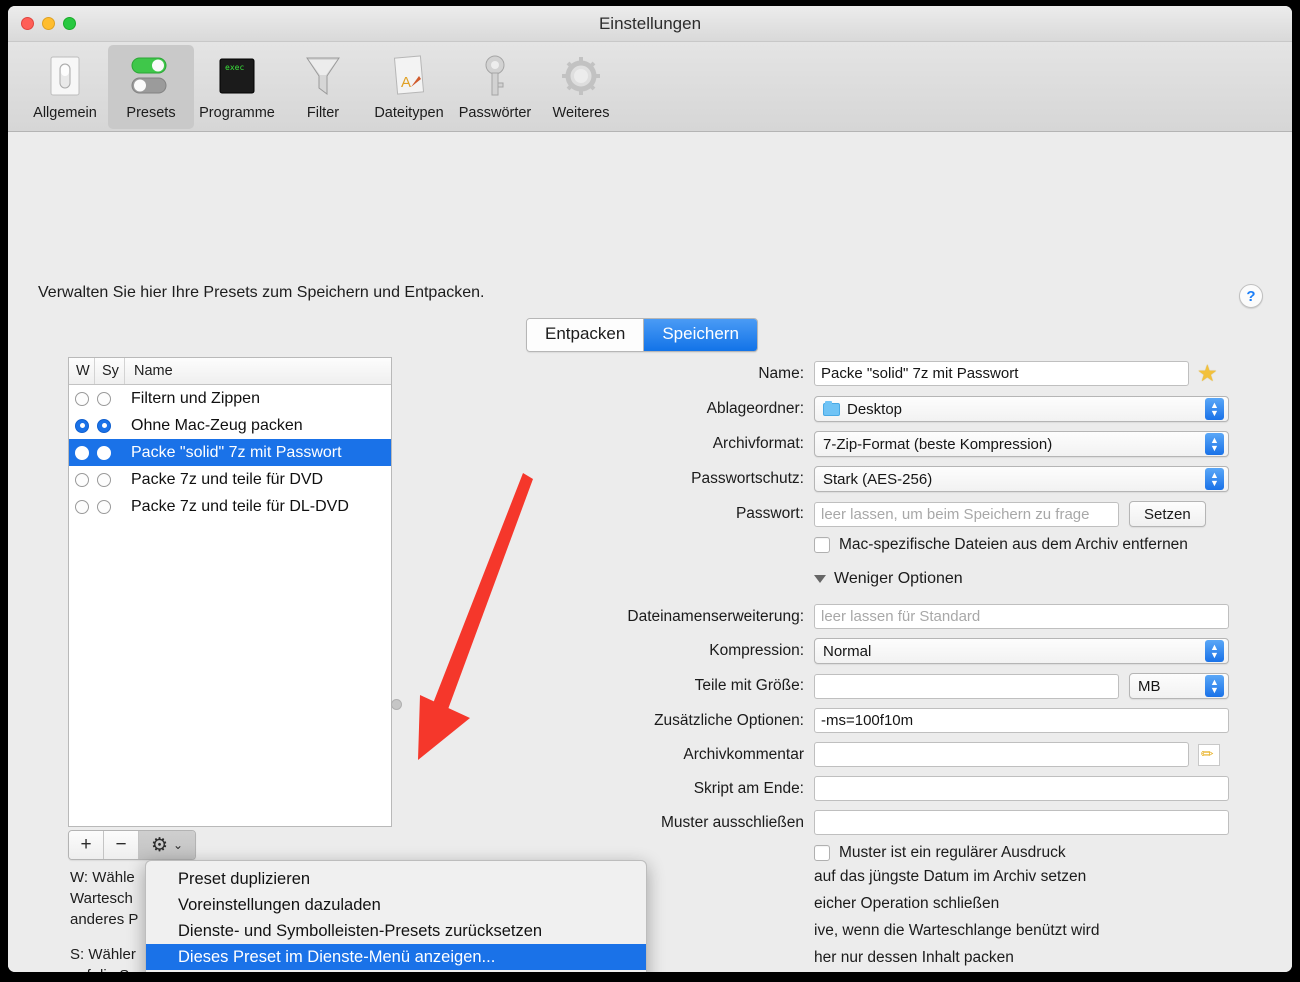  I want to click on archive-format-select: 7-Zip-Format (beste Kompression) ▲ ▼, so click(1021, 444).